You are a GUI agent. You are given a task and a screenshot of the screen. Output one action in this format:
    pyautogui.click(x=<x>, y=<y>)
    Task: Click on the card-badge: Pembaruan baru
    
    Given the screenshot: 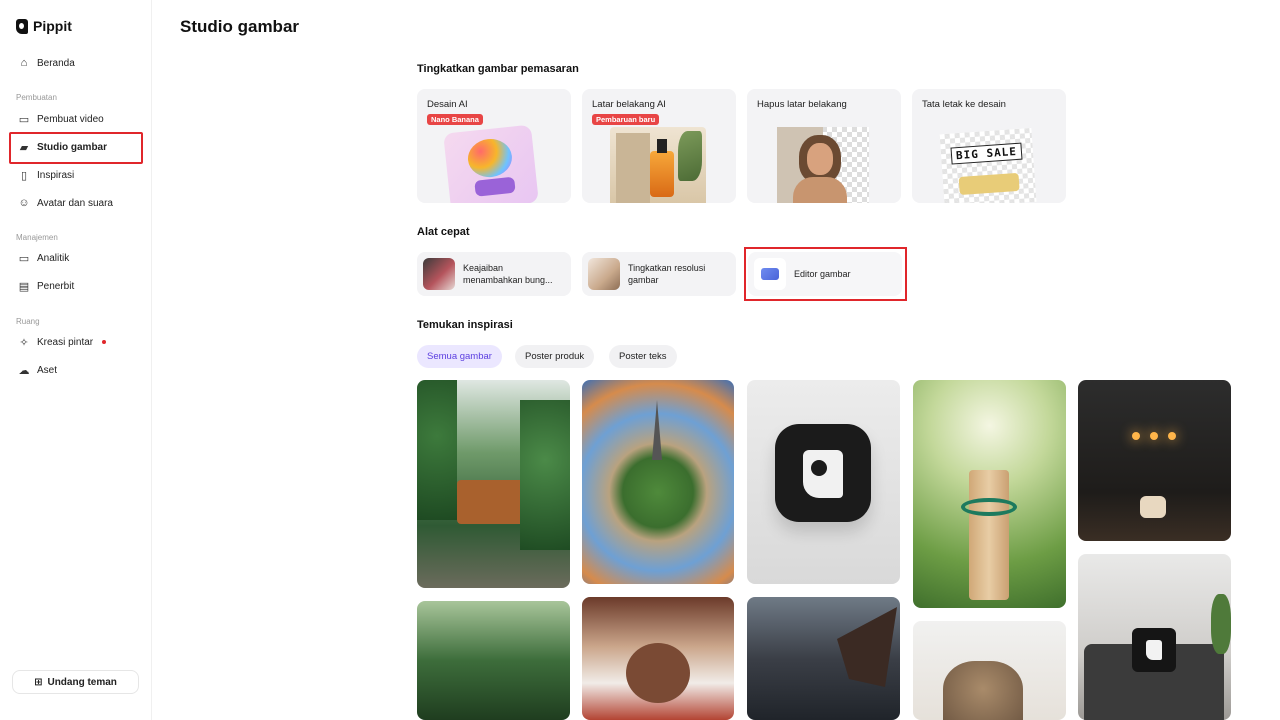 What is the action you would take?
    pyautogui.click(x=626, y=119)
    